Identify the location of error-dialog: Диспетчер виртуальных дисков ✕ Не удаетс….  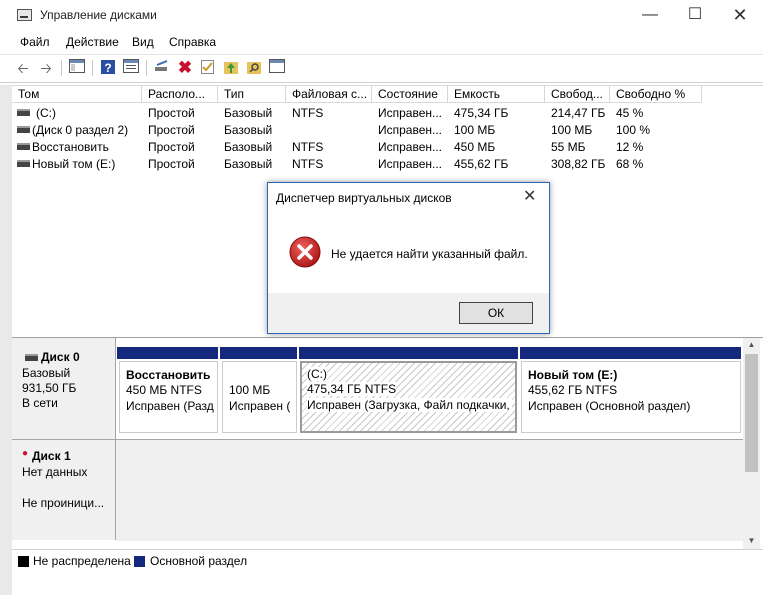
(408, 258).